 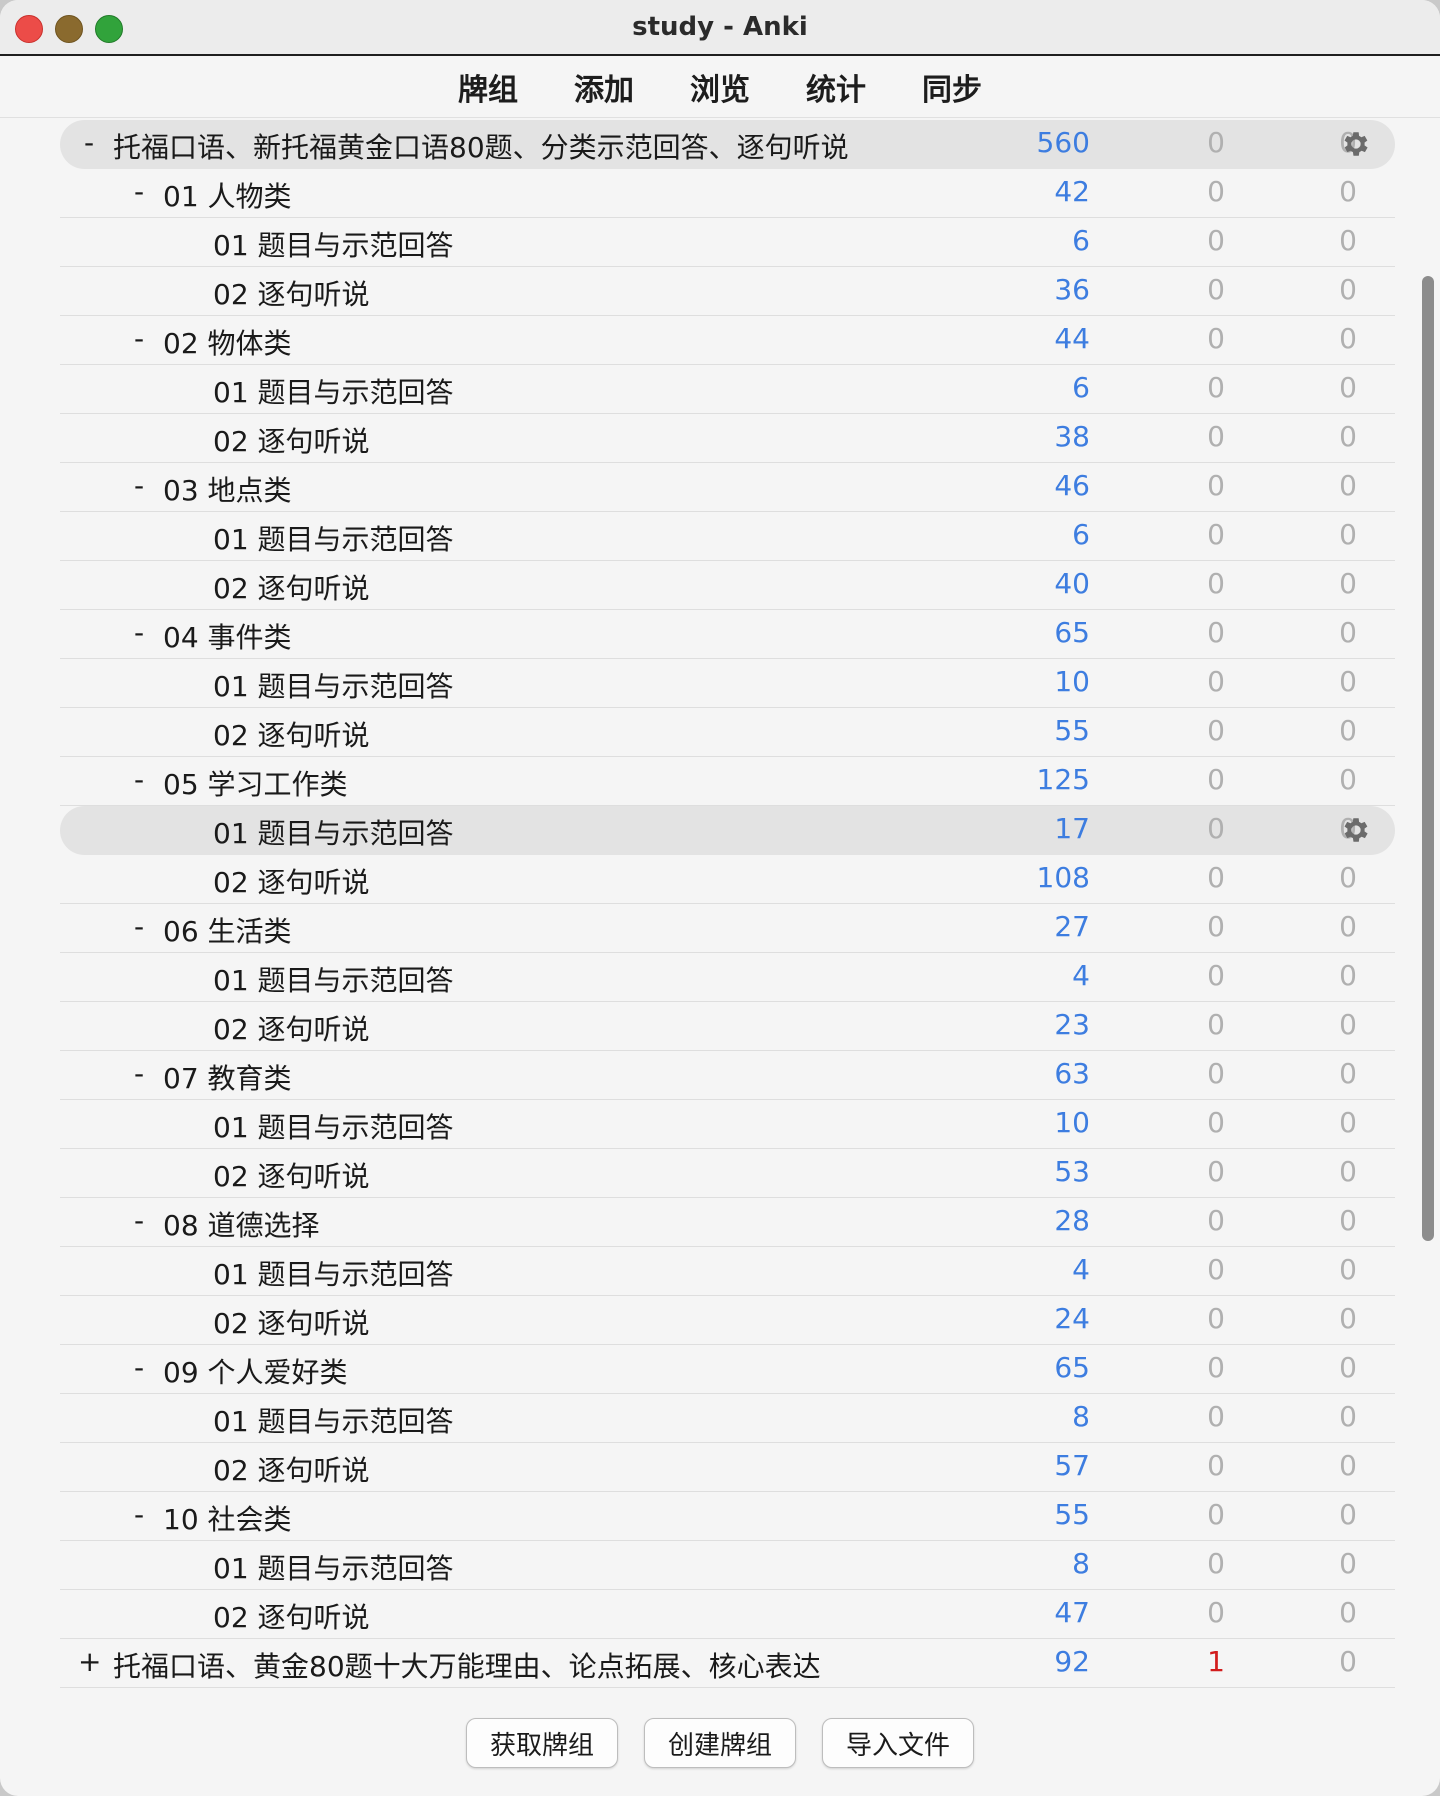 I want to click on deck-row: 02 逐句听说 55 0 0, so click(x=727, y=732).